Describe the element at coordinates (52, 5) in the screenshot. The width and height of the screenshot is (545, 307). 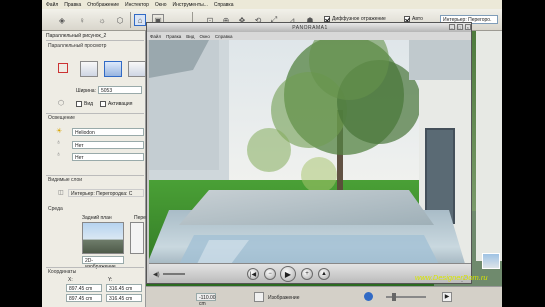
I see `menu-file: Файл` at that location.